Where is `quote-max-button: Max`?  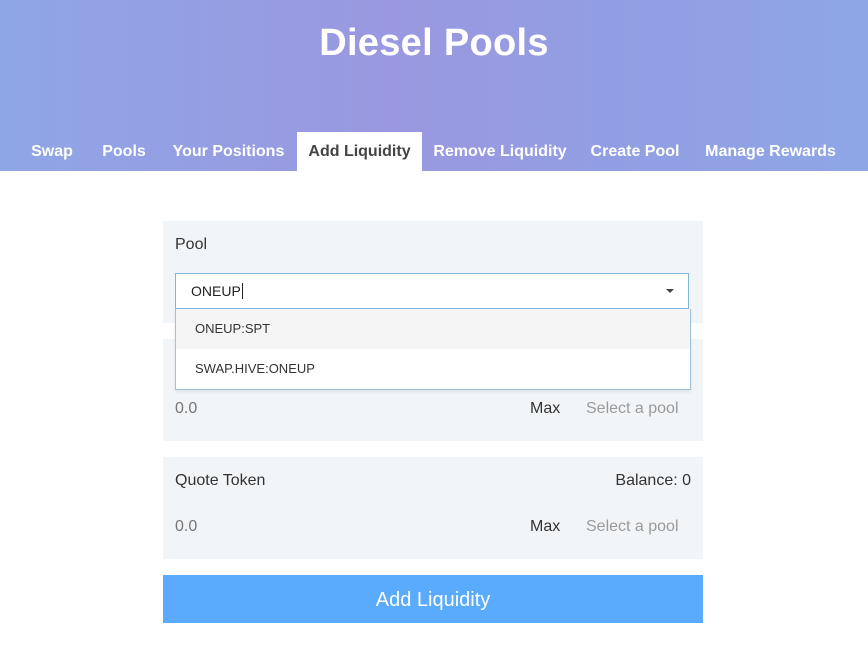 quote-max-button: Max is located at coordinates (545, 527).